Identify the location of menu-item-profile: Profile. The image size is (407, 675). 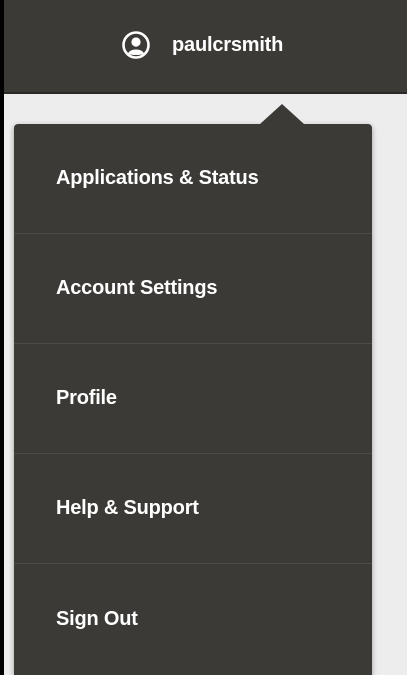
(193, 399).